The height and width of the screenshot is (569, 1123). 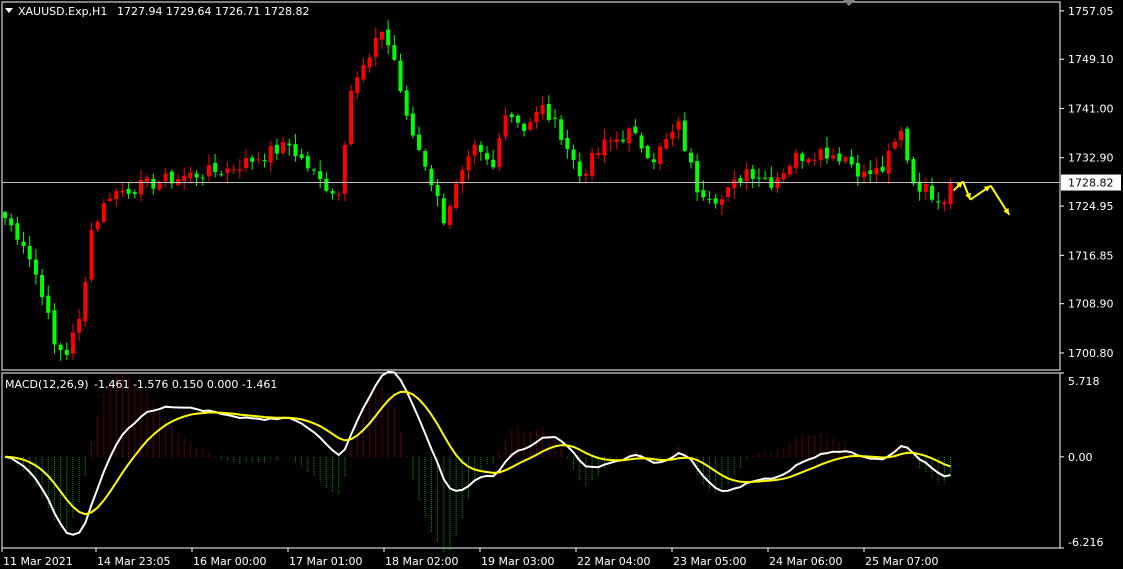 What do you see at coordinates (901, 561) in the screenshot?
I see `time-tick-label: 25 Mar 07:00` at bounding box center [901, 561].